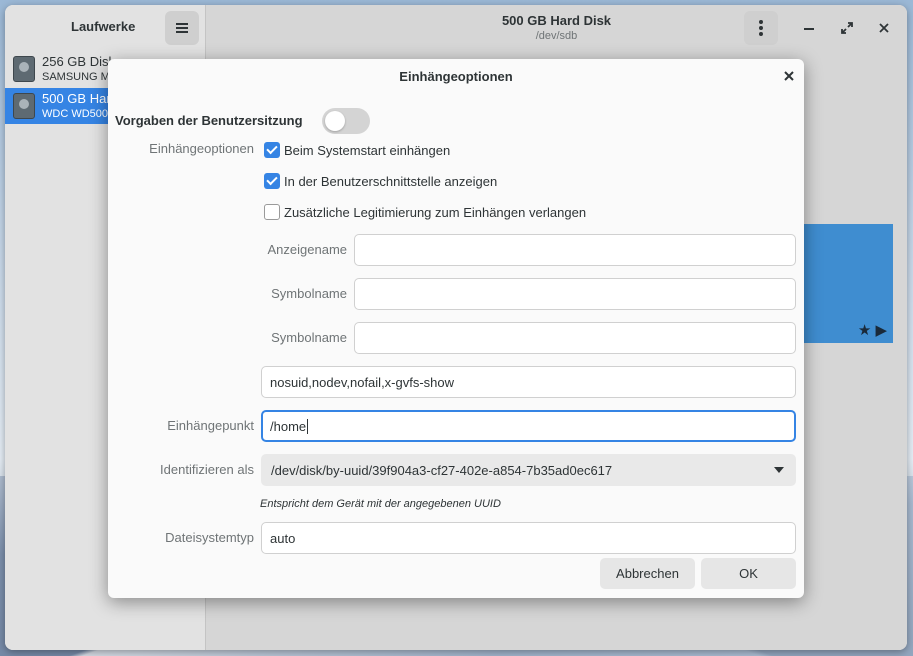  What do you see at coordinates (288, 426) in the screenshot?
I see `mount-point-value: /home` at bounding box center [288, 426].